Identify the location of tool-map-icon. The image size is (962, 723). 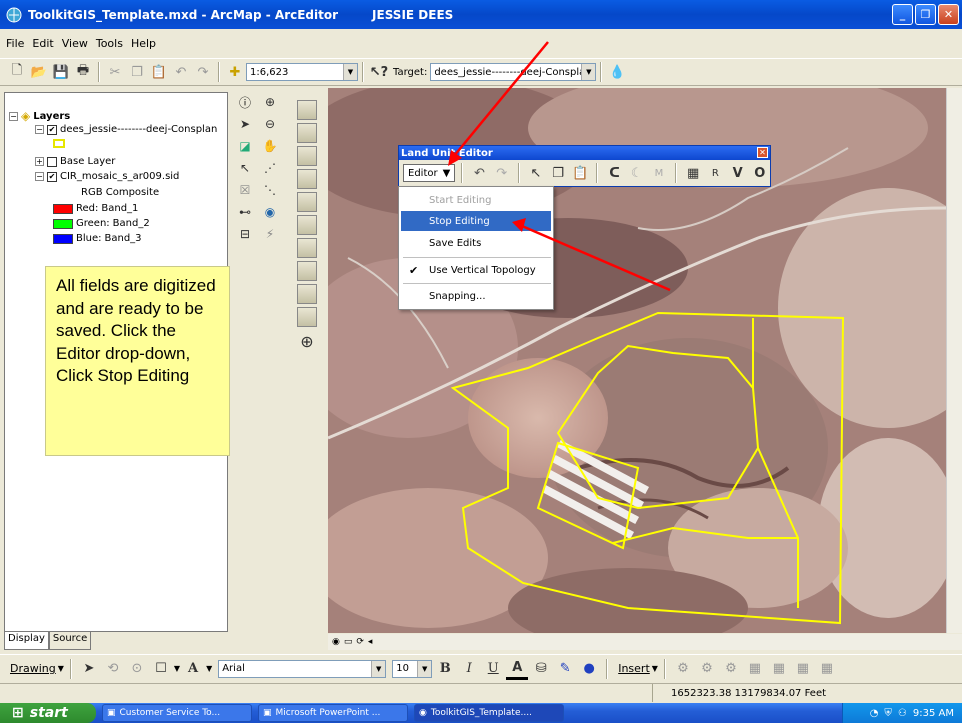
(307, 202).